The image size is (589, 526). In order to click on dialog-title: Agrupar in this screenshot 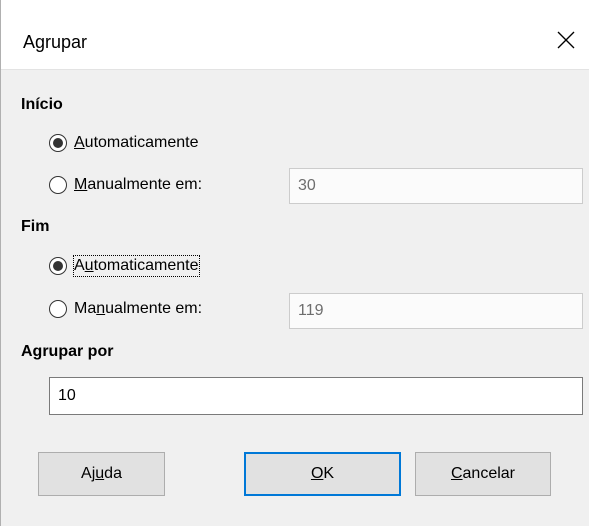, I will do `click(55, 42)`.